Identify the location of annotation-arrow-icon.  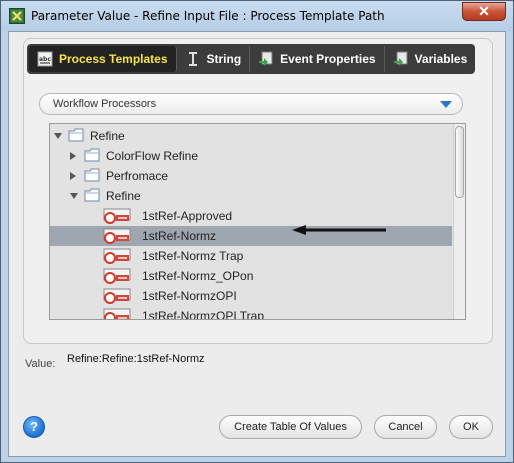
(339, 230).